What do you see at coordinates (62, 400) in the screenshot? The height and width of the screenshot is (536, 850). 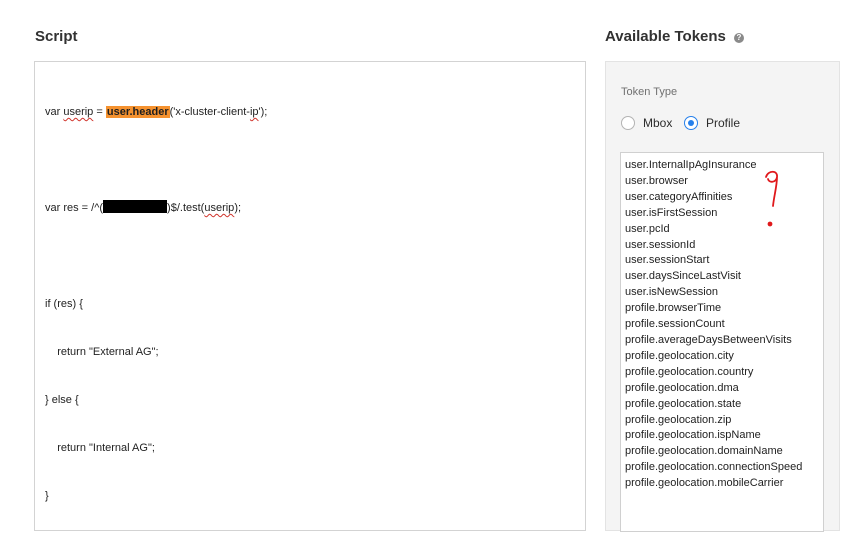 I see `code-line-5: } else {` at bounding box center [62, 400].